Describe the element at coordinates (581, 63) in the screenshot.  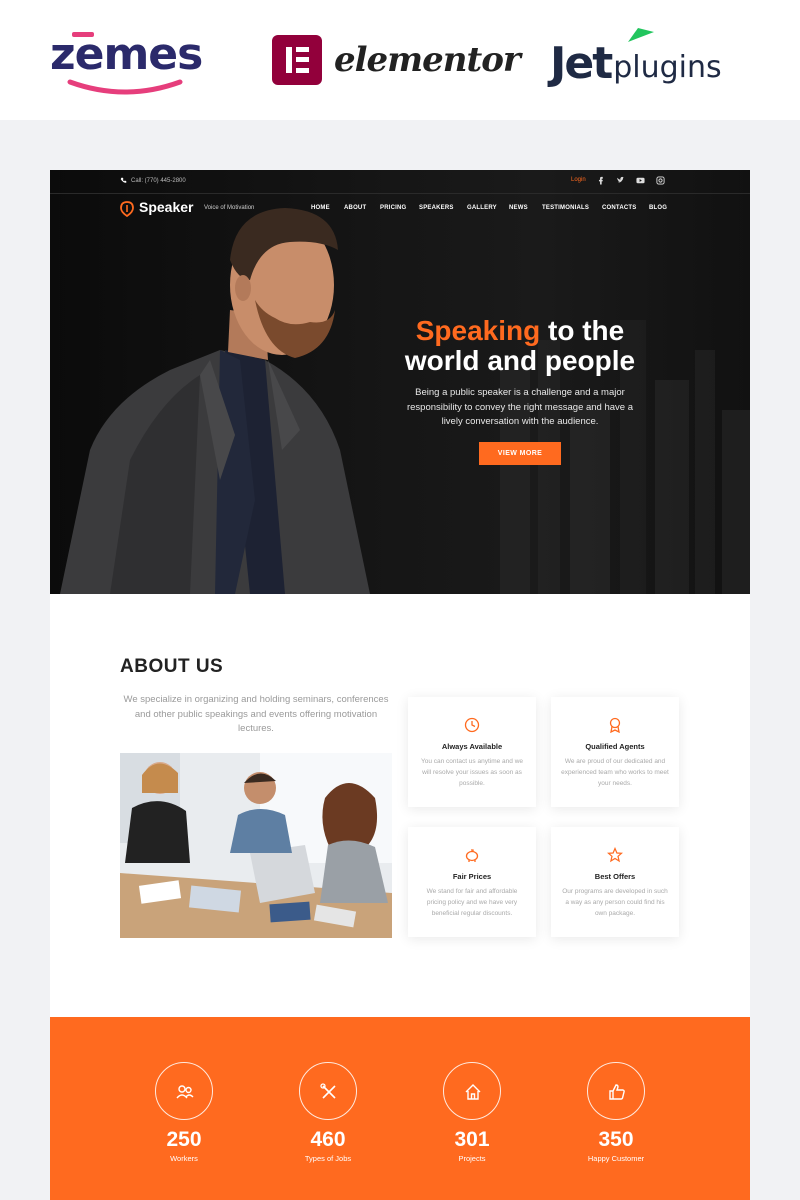
I see `jet-wordmark: Jet` at that location.